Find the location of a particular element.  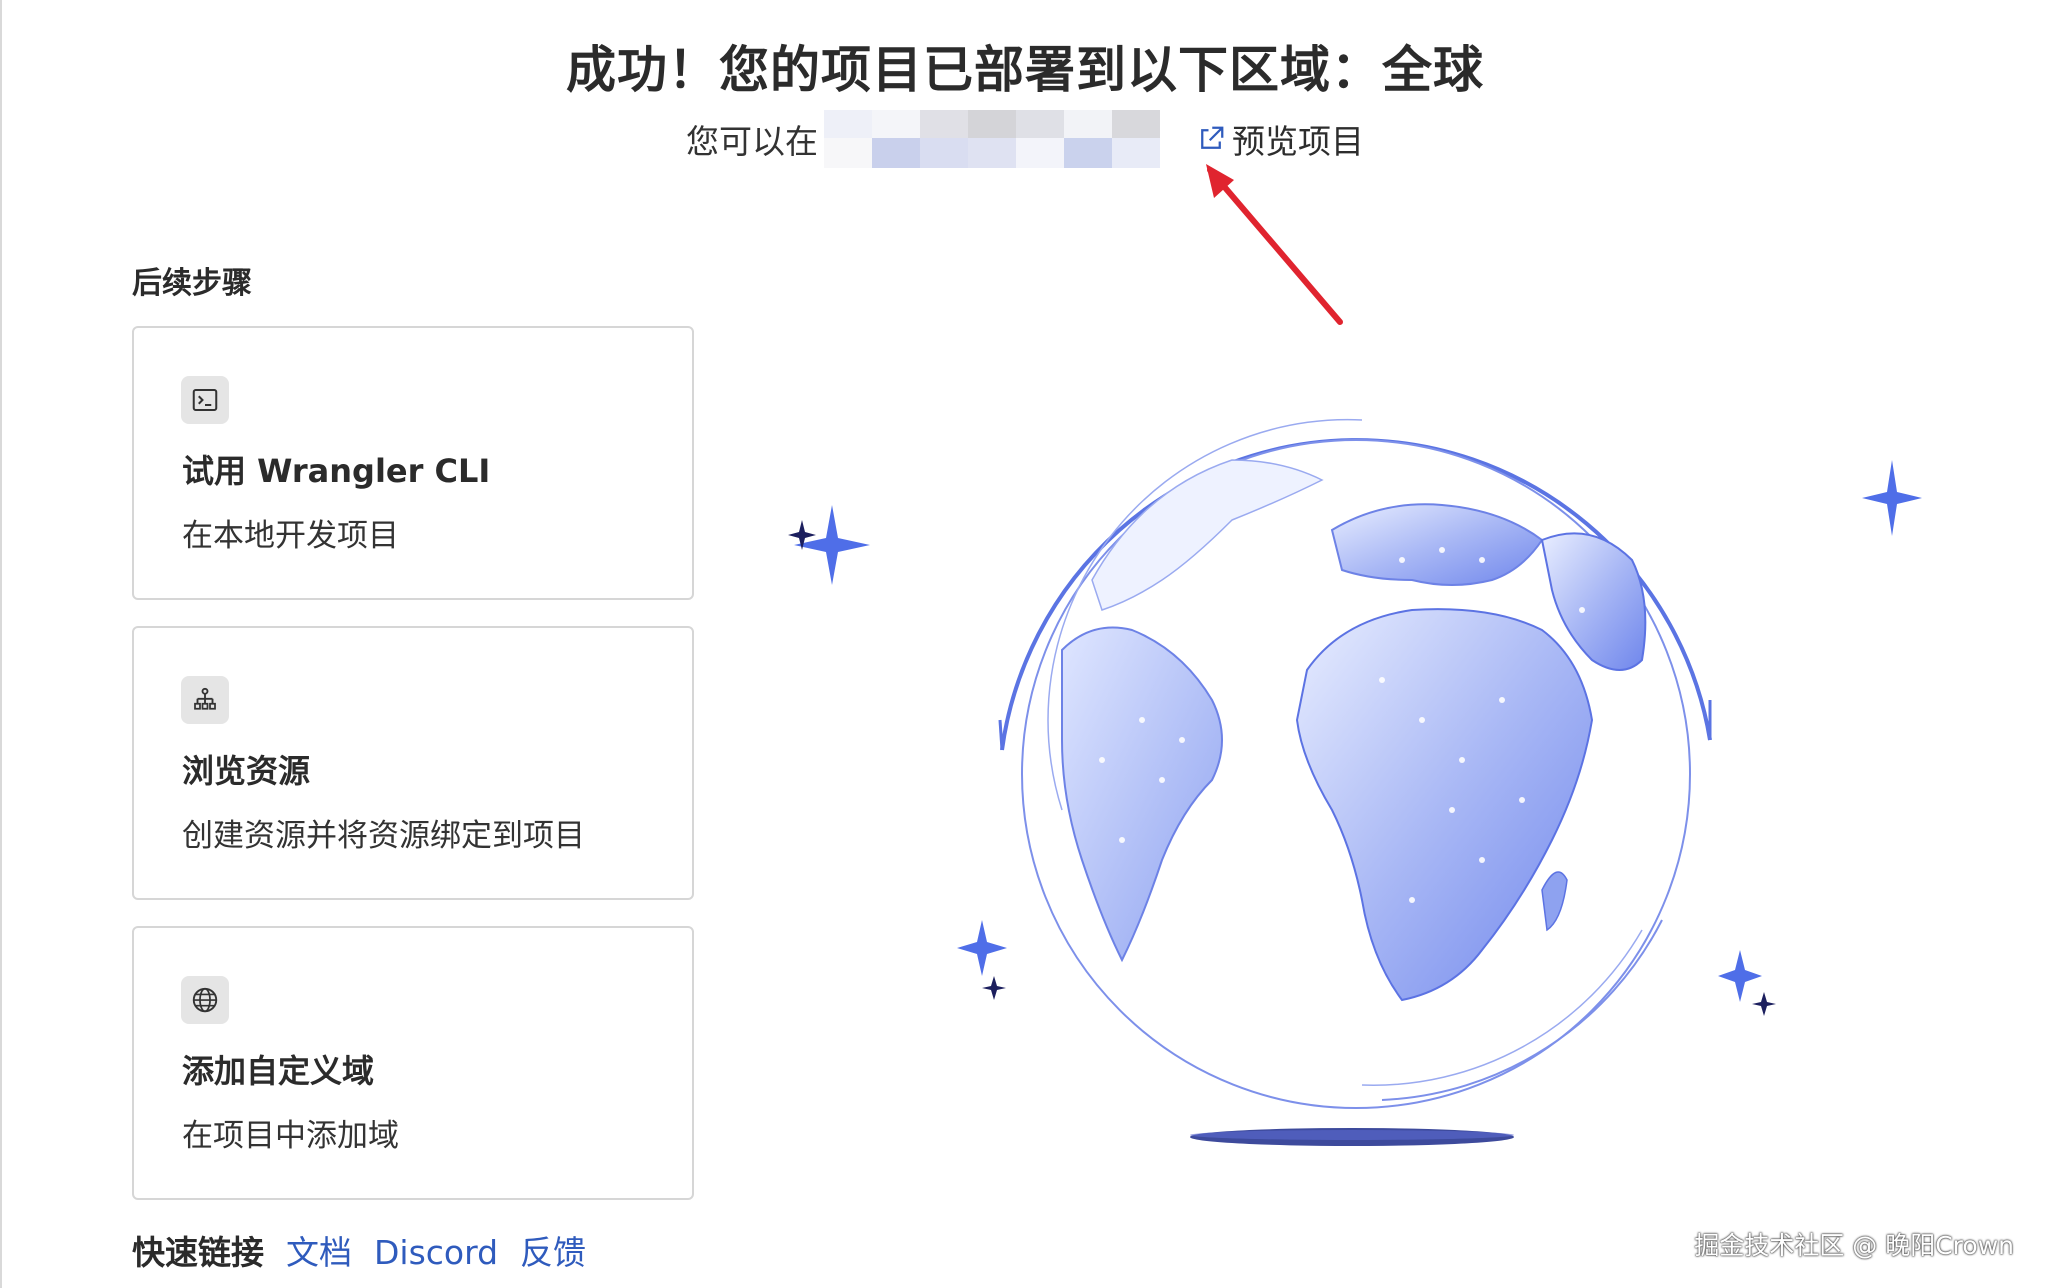

sitemap-icon is located at coordinates (205, 700).